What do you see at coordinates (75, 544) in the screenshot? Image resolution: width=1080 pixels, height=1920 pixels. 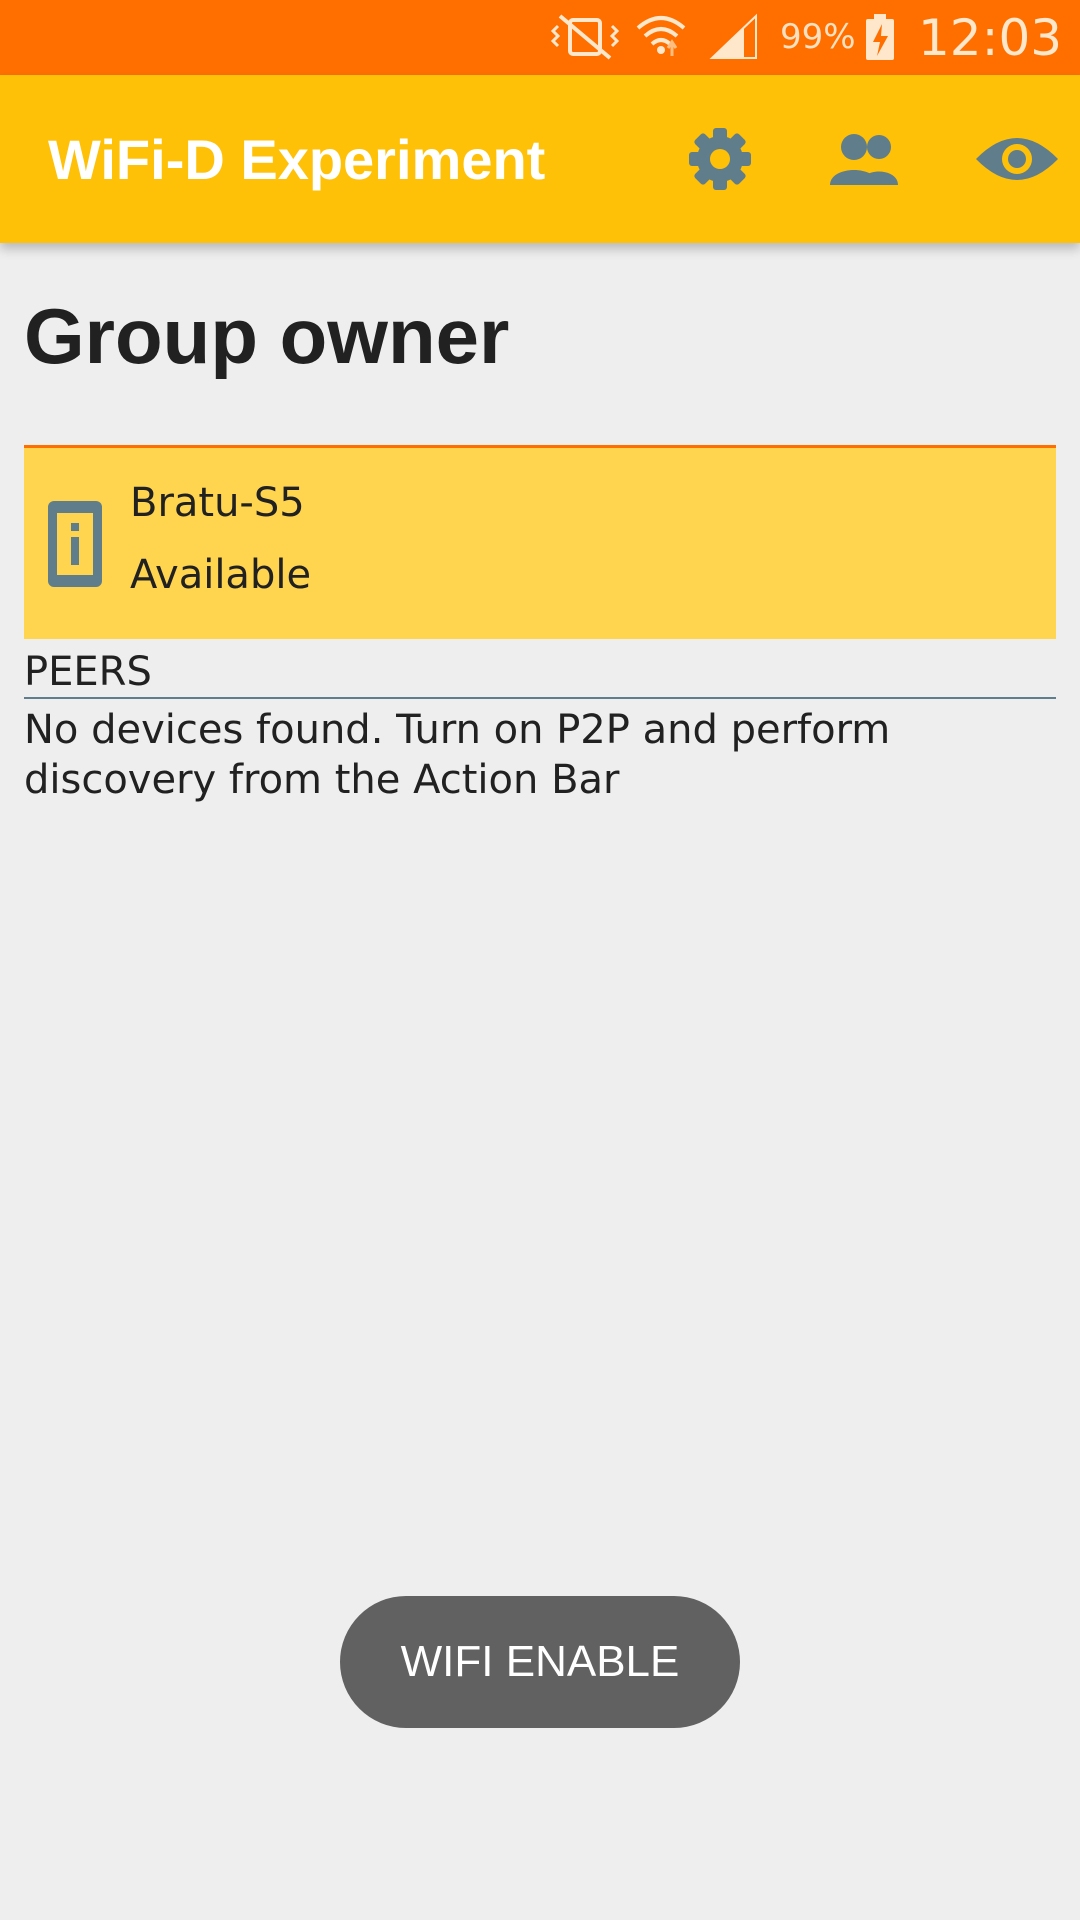 I see `device-info-icon` at bounding box center [75, 544].